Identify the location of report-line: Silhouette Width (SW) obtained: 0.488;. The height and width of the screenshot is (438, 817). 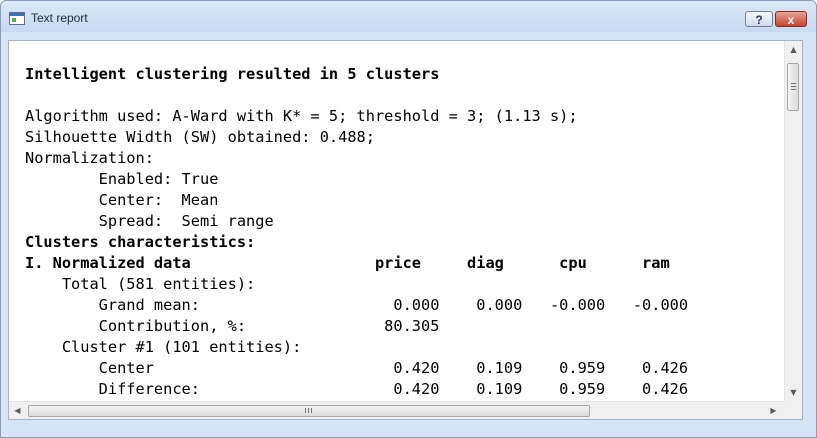
(200, 137).